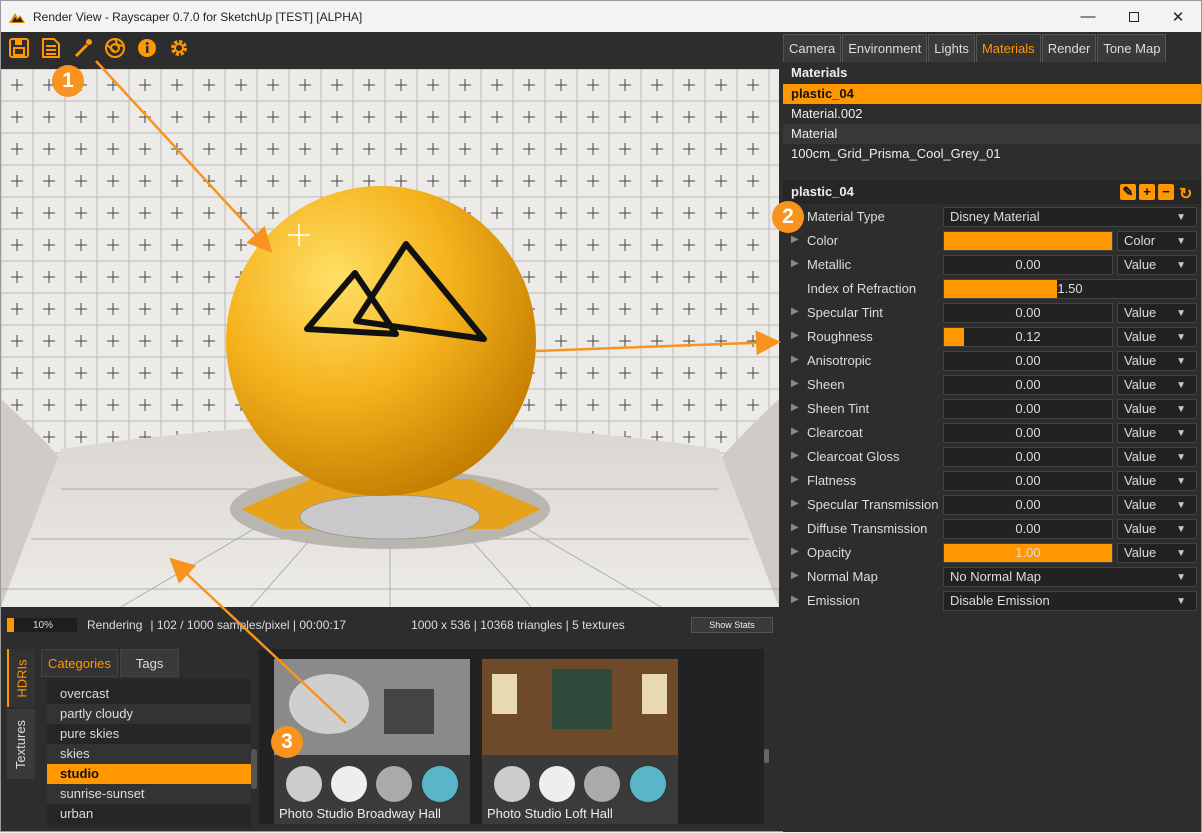 Image resolution: width=1202 pixels, height=833 pixels. I want to click on property-label: Opacity, so click(829, 552).